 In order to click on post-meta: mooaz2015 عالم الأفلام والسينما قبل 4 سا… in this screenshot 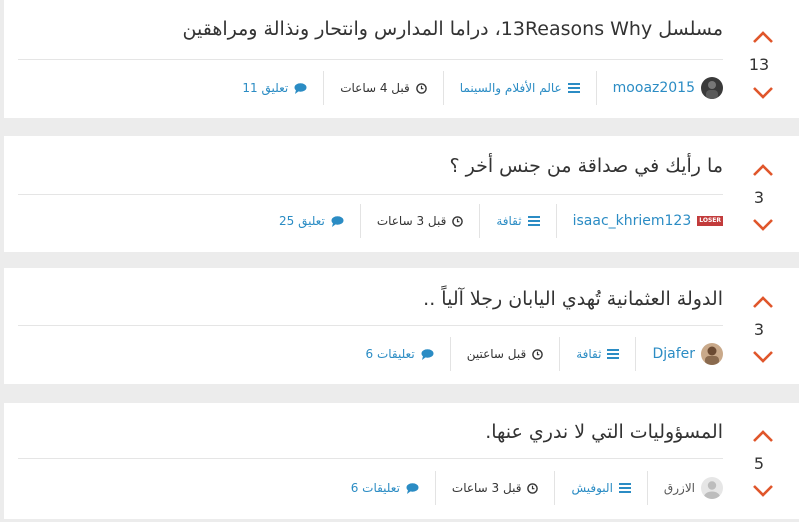, I will do `click(474, 88)`.